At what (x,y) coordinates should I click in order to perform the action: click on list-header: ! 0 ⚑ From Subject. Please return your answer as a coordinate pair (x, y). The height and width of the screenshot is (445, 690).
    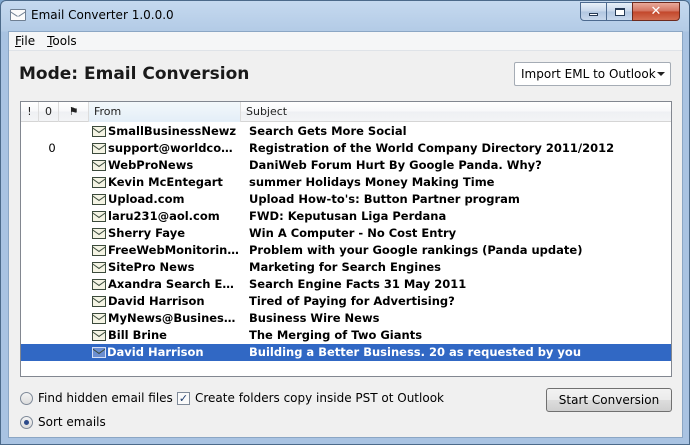
    Looking at the image, I should click on (346, 112).